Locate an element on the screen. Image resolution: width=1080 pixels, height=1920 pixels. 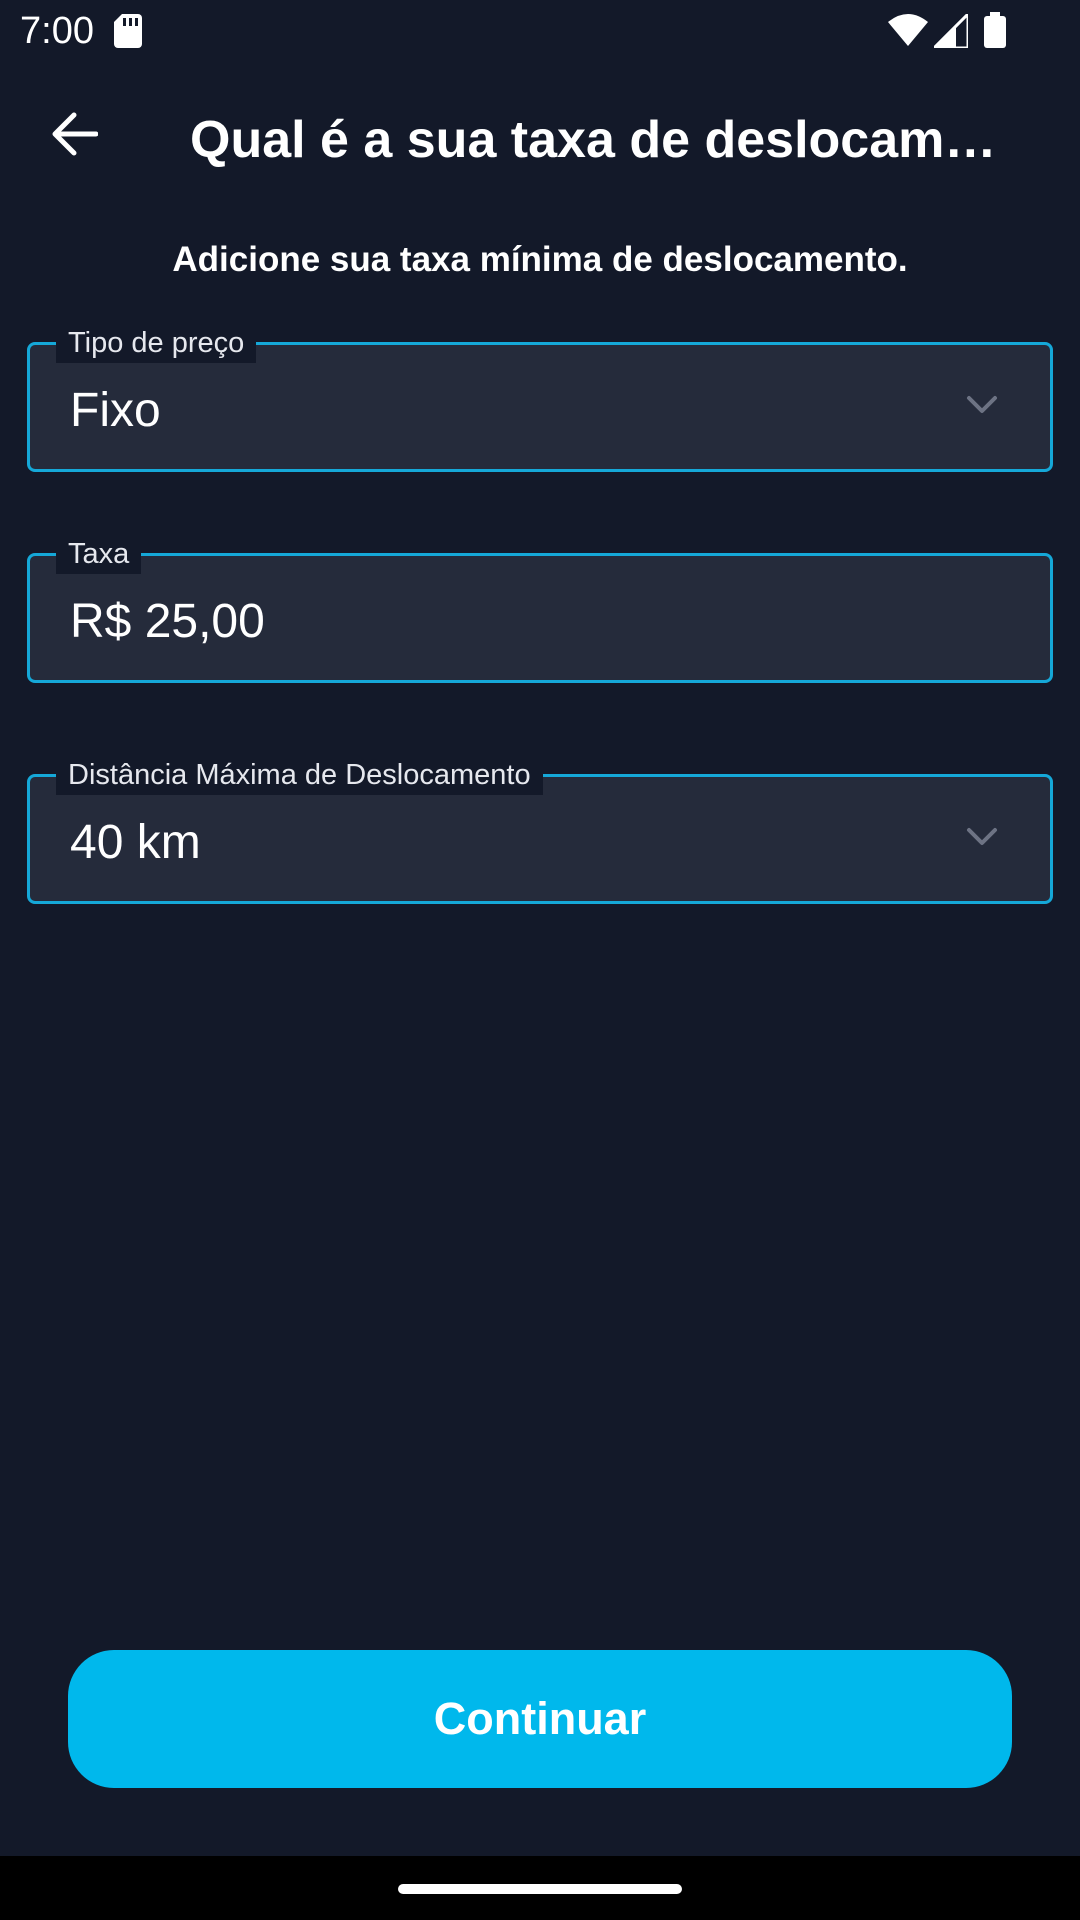
navigation-bar is located at coordinates (540, 1888).